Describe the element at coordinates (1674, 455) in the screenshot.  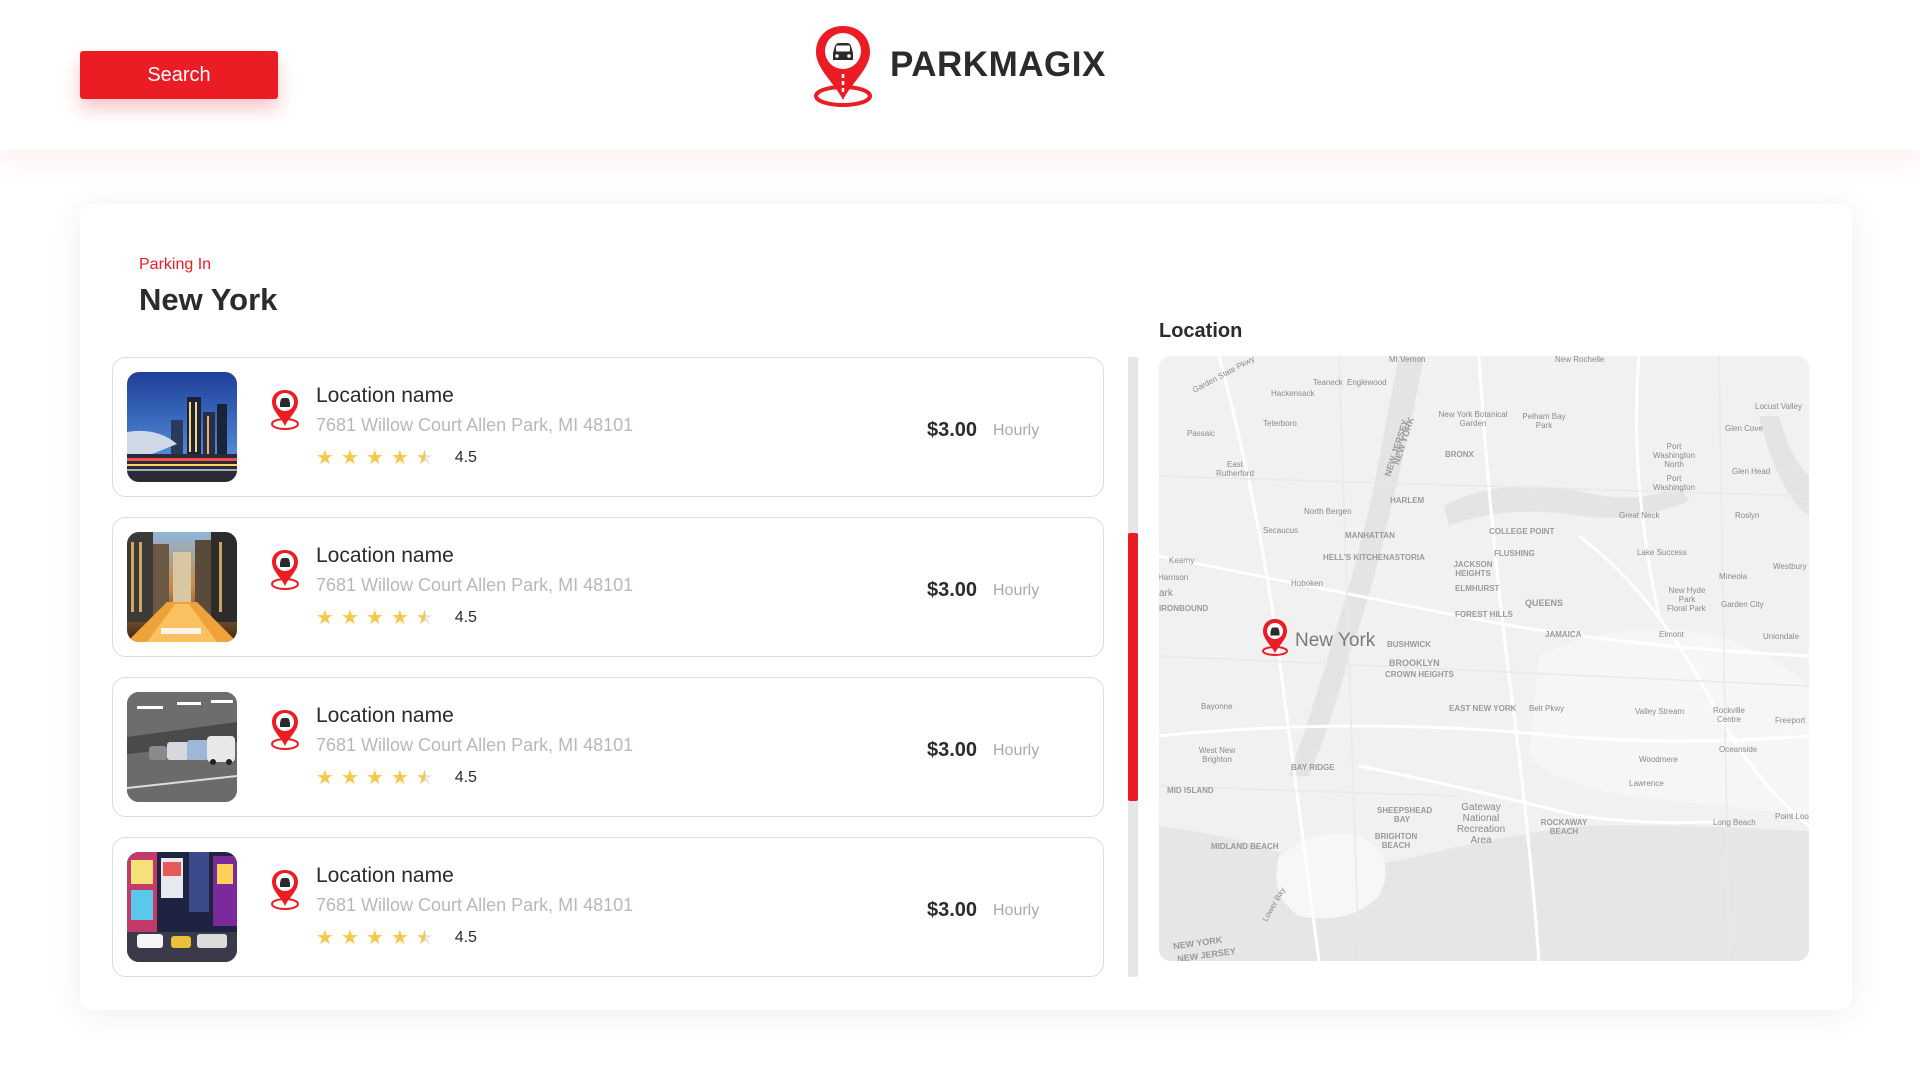
I see `map-label: Port Washington North` at that location.